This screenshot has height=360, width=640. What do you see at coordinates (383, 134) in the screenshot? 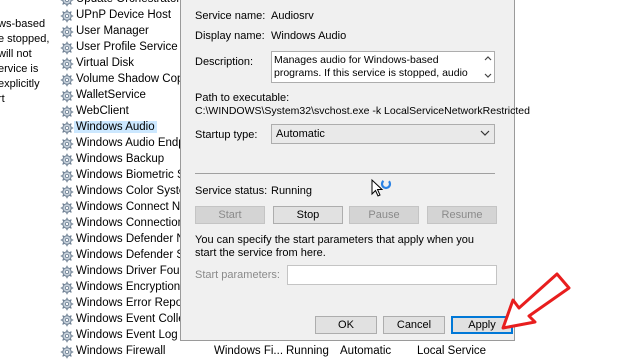
I see `startup-type-select: Automatic` at bounding box center [383, 134].